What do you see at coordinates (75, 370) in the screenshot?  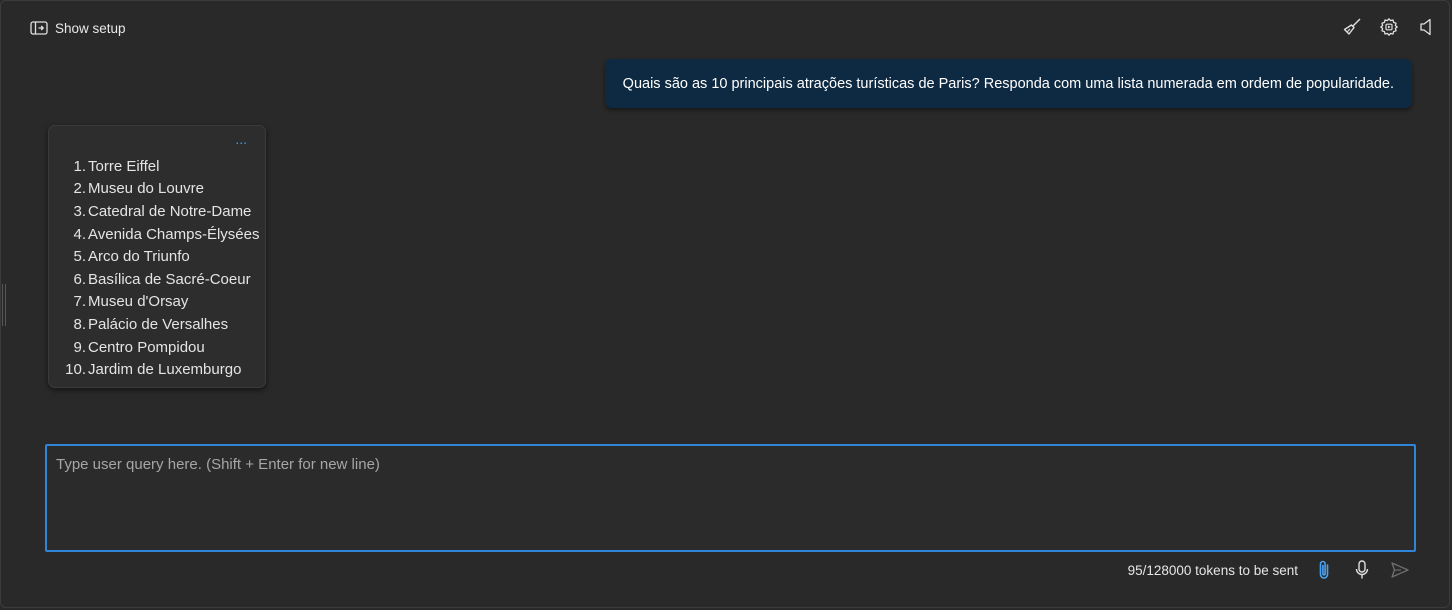 I see `list-item-number: 10.` at bounding box center [75, 370].